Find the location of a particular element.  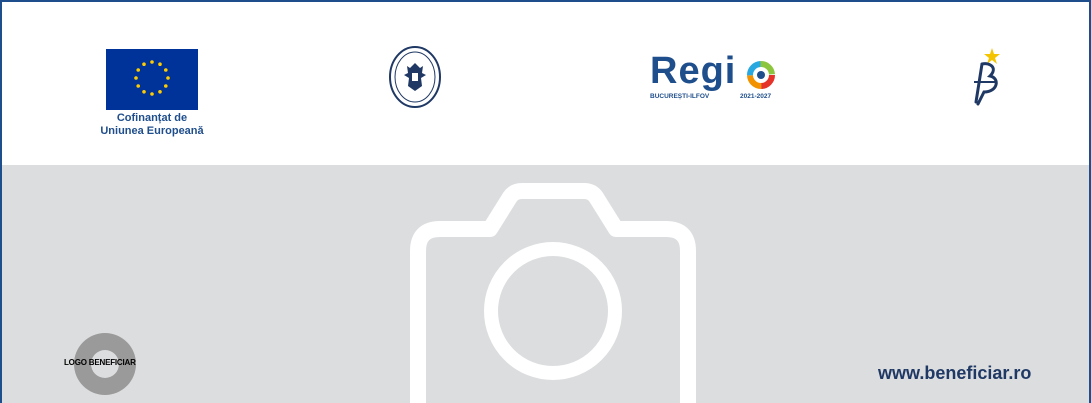

eu-cofinancing-caption: Cofinanțat de Uniunea Europeană is located at coordinates (152, 125).